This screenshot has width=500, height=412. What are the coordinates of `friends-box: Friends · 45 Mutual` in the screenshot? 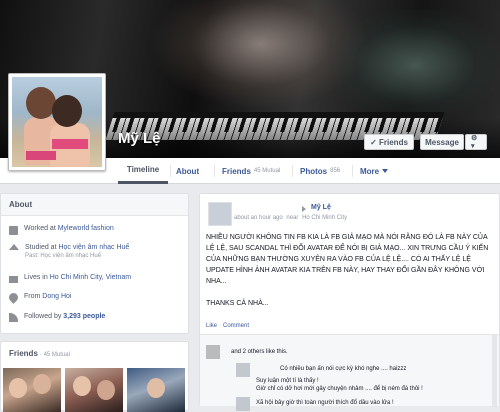 It's located at (94, 376).